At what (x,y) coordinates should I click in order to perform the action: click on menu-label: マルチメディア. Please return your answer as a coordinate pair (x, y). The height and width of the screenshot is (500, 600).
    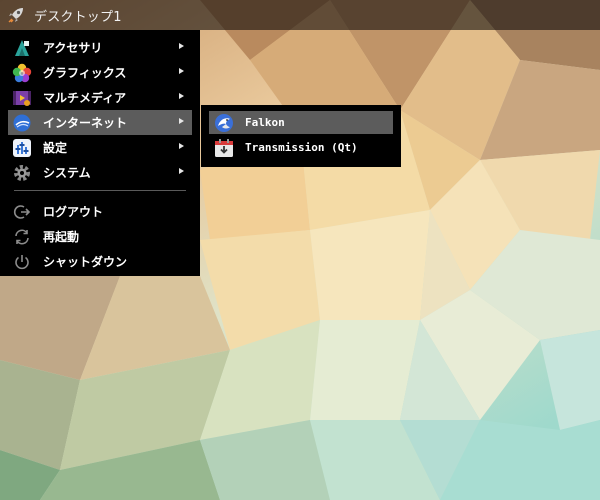
    Looking at the image, I should click on (85, 98).